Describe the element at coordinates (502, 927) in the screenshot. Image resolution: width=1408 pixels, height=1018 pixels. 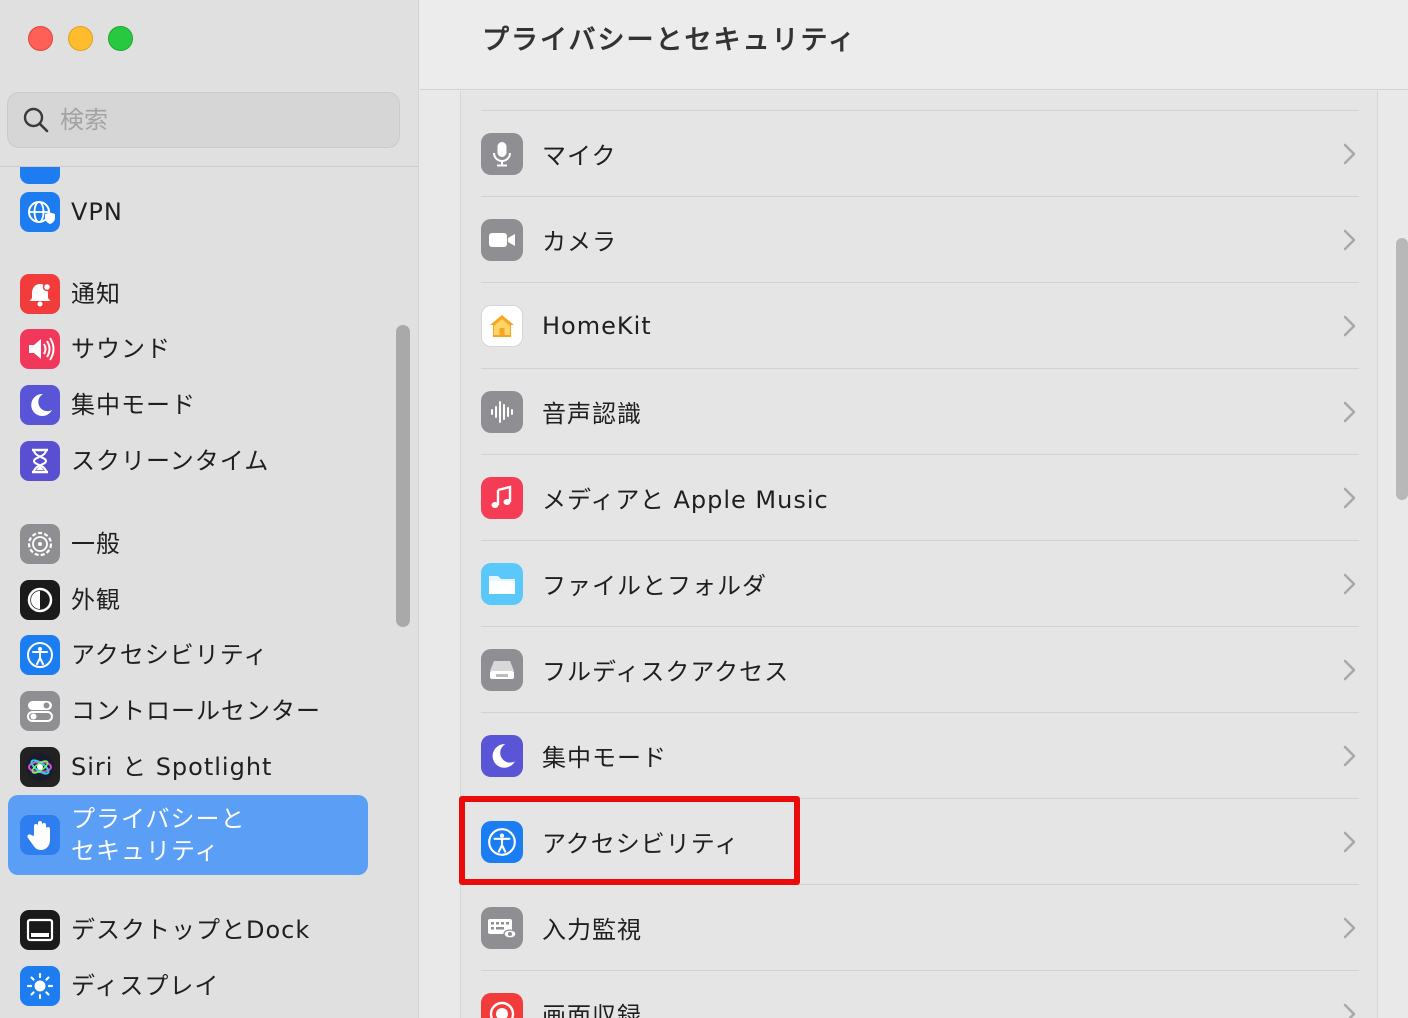
I see `keyboard-eye-icon` at that location.